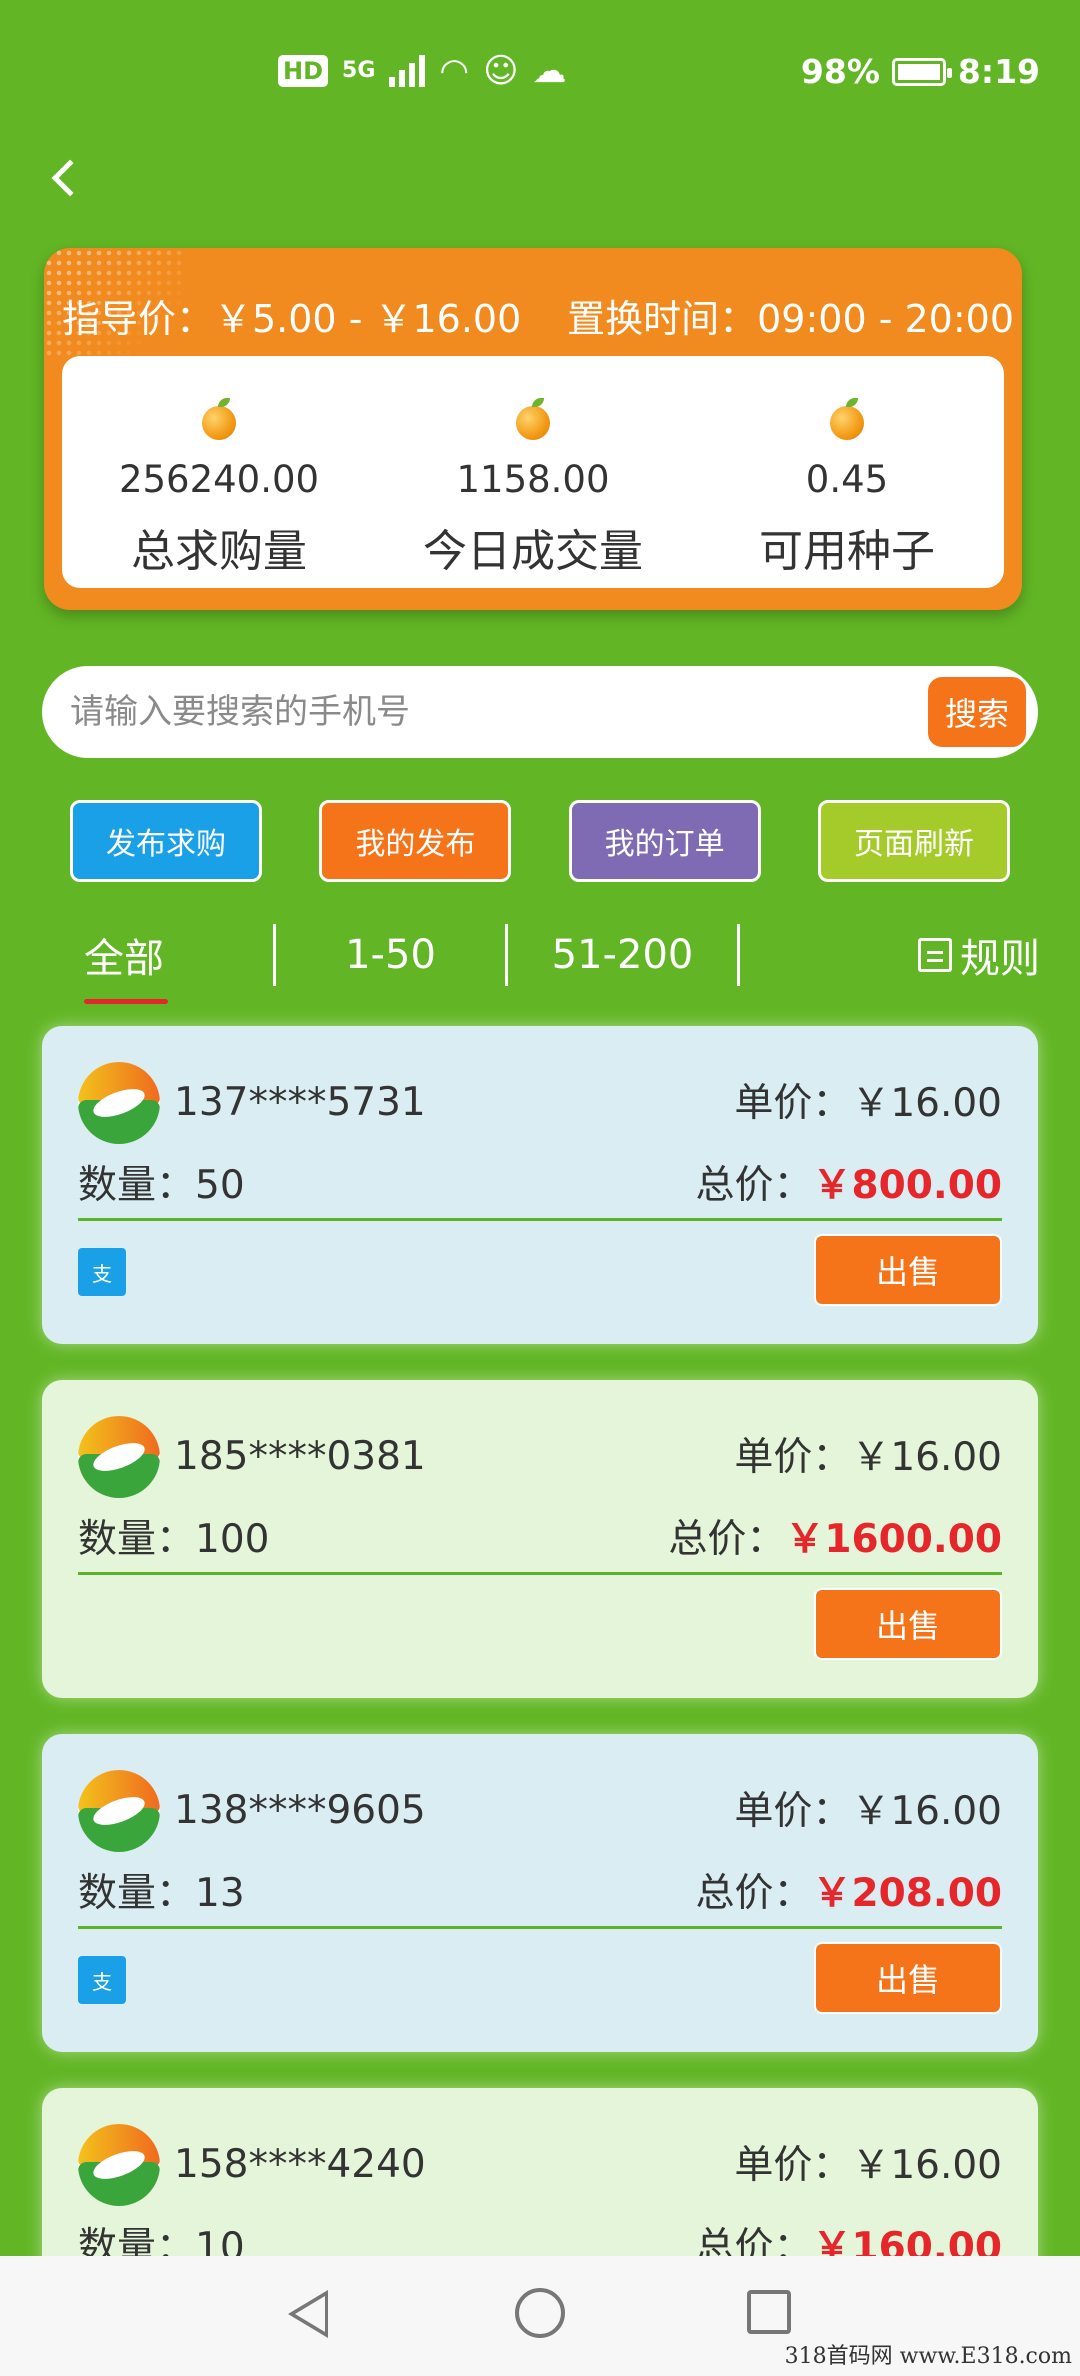 This screenshot has height=2376, width=1080. I want to click on tab-51-200: 51-200, so click(622, 955).